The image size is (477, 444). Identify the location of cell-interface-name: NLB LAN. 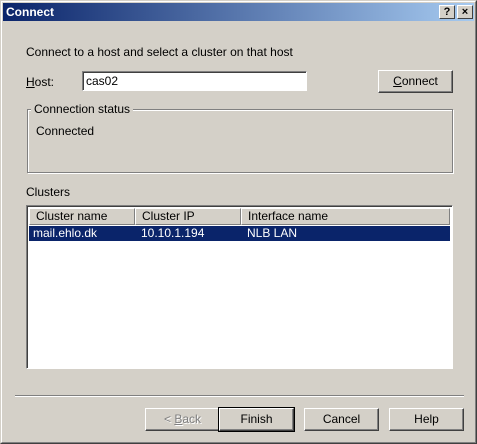
(272, 233).